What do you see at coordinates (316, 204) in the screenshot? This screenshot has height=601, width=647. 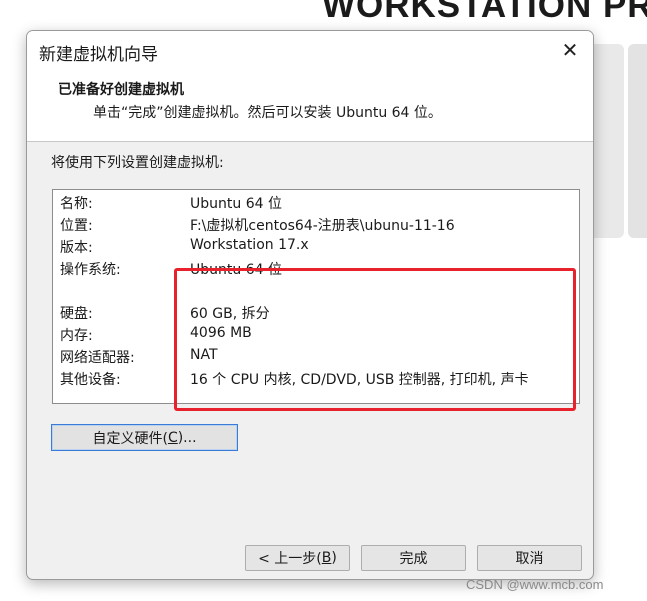 I see `setting-row-name: 名称: Ubuntu 64 位` at bounding box center [316, 204].